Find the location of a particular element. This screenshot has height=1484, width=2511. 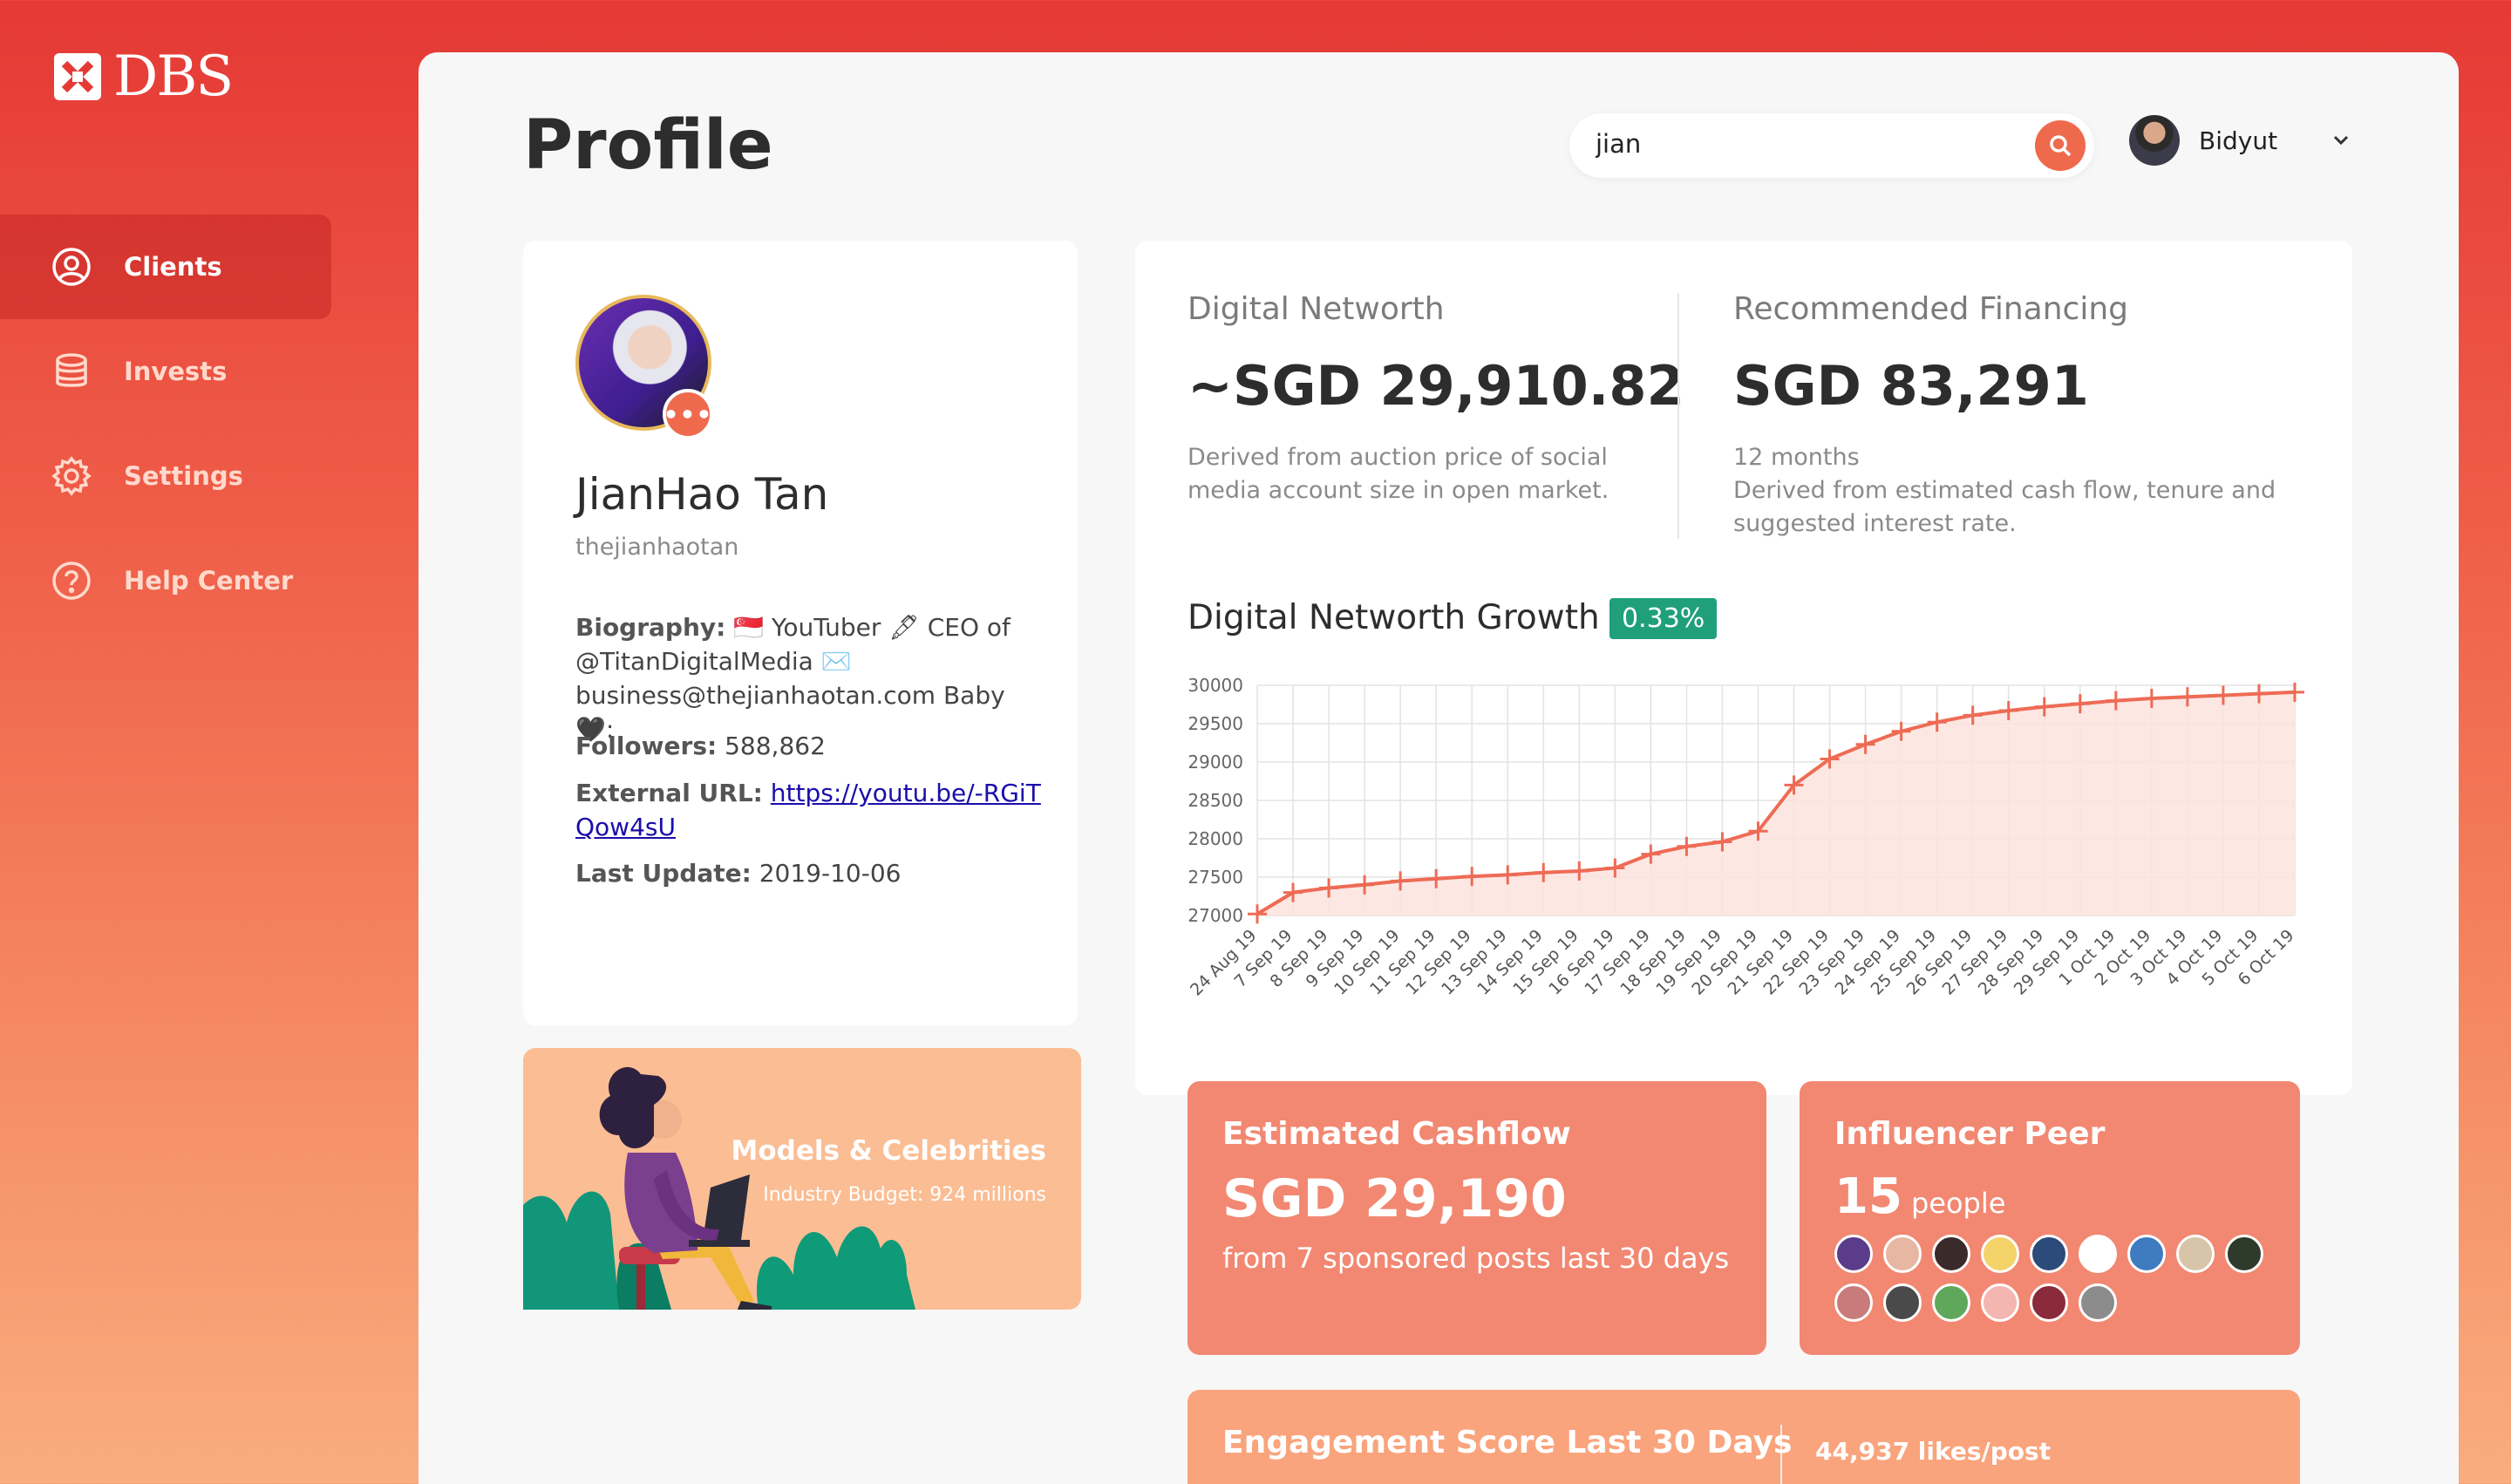

engagement-title: Engagement Score Last 30 Days is located at coordinates (1507, 1442).